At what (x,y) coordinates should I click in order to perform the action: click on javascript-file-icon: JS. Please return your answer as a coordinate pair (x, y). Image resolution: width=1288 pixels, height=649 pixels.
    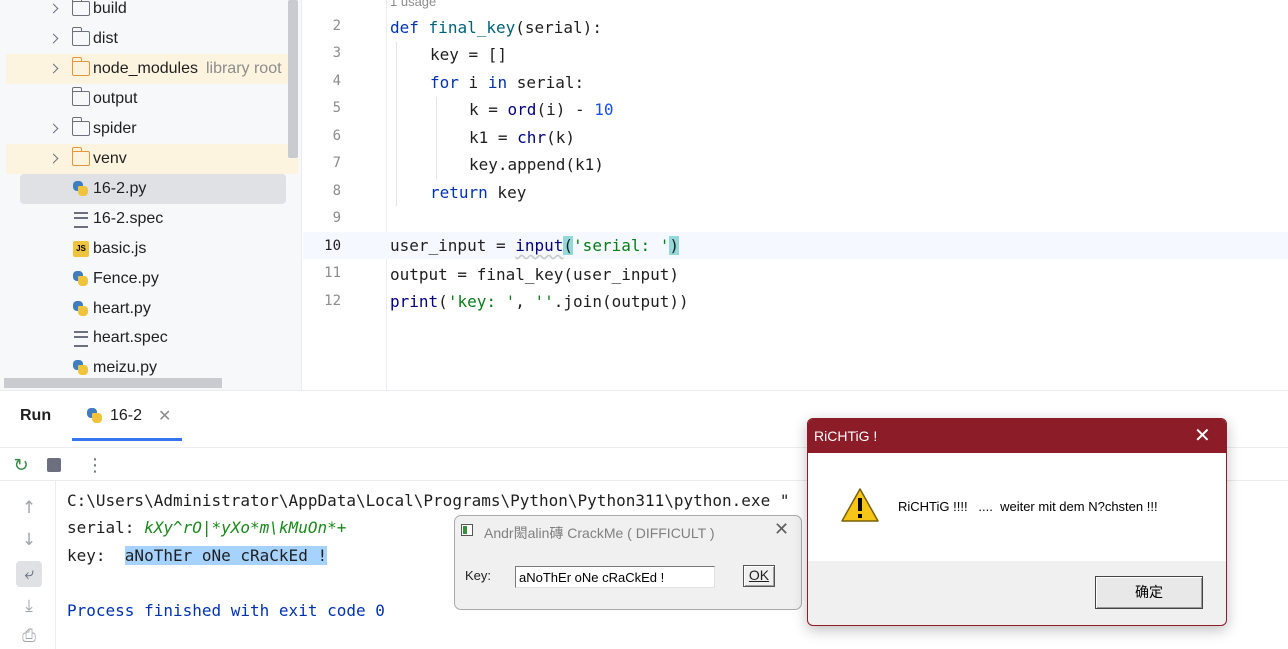
    Looking at the image, I should click on (81, 249).